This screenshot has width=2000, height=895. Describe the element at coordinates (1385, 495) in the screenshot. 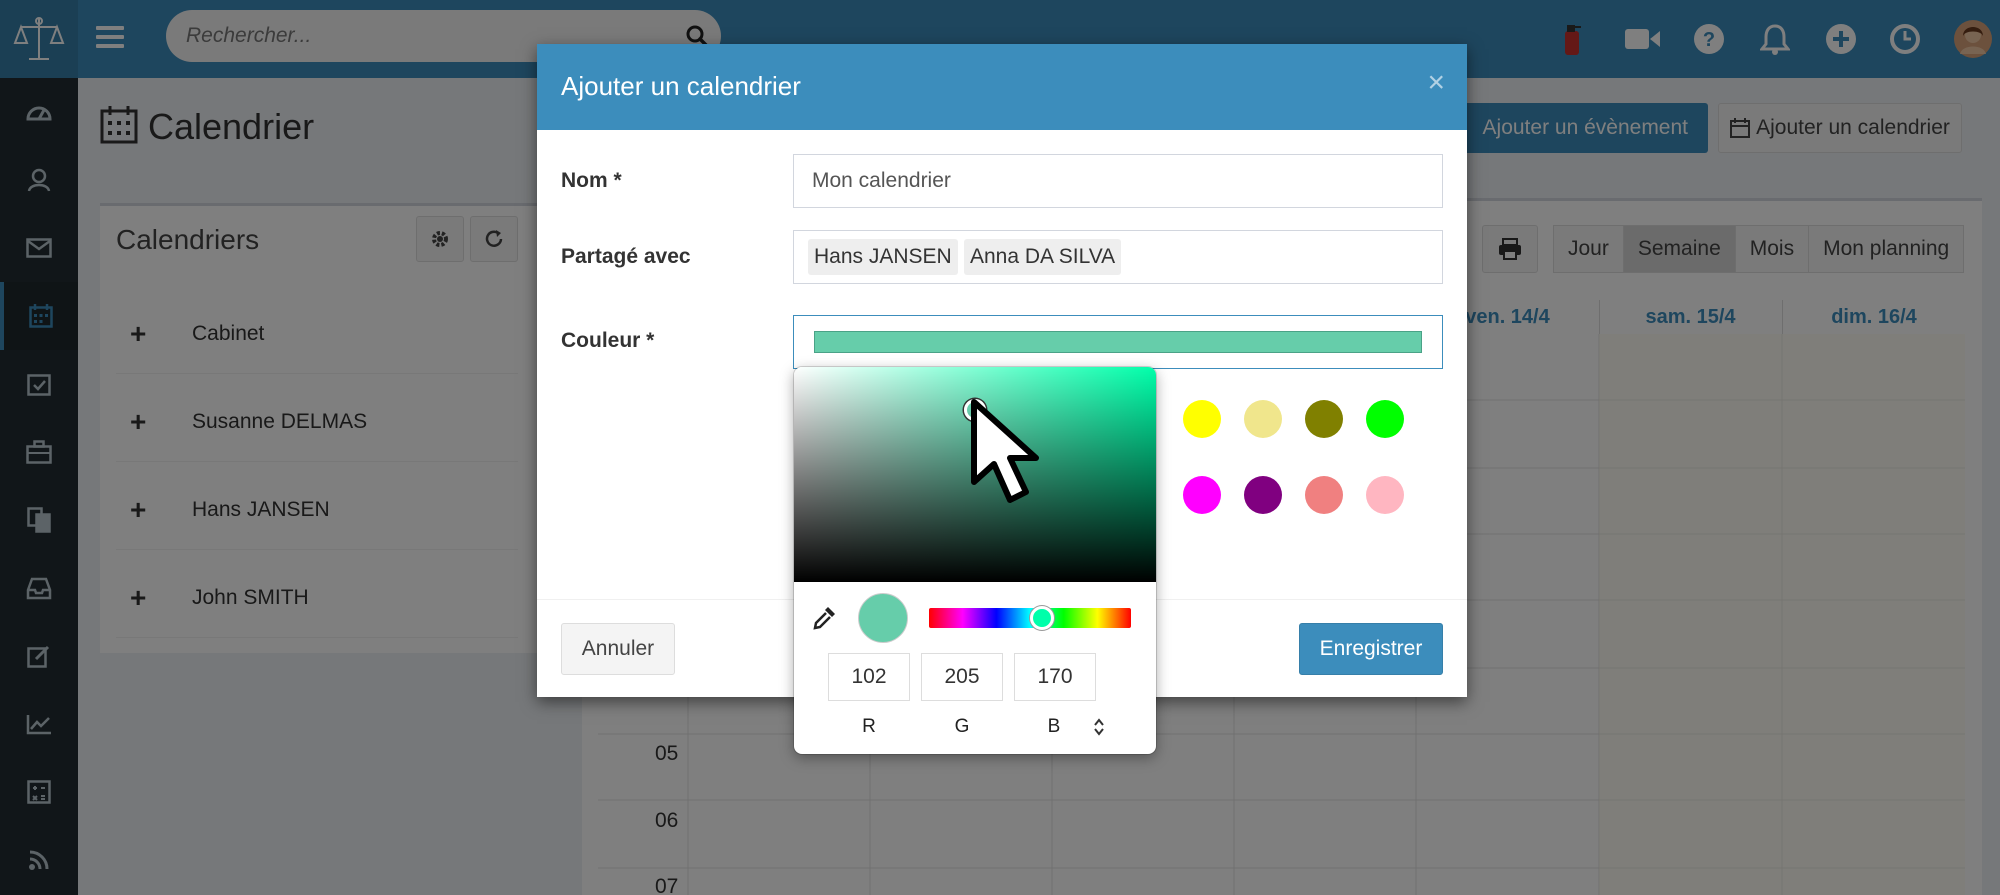

I see `color-swatch-pink` at that location.